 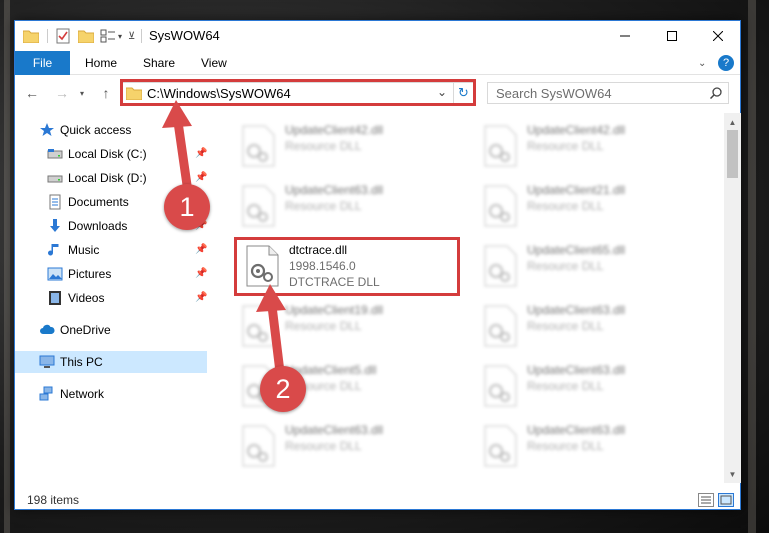 I want to click on file-name: dtctrace.dll, so click(x=318, y=250).